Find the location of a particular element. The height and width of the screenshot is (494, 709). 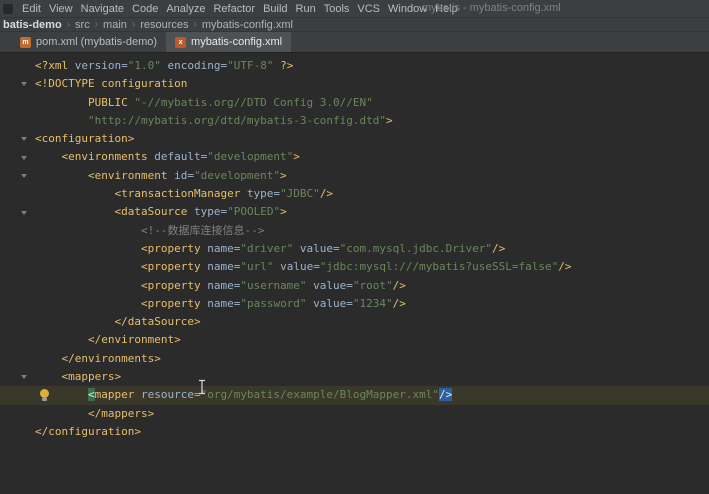

menu-analyze: Analyze is located at coordinates (185, 9).